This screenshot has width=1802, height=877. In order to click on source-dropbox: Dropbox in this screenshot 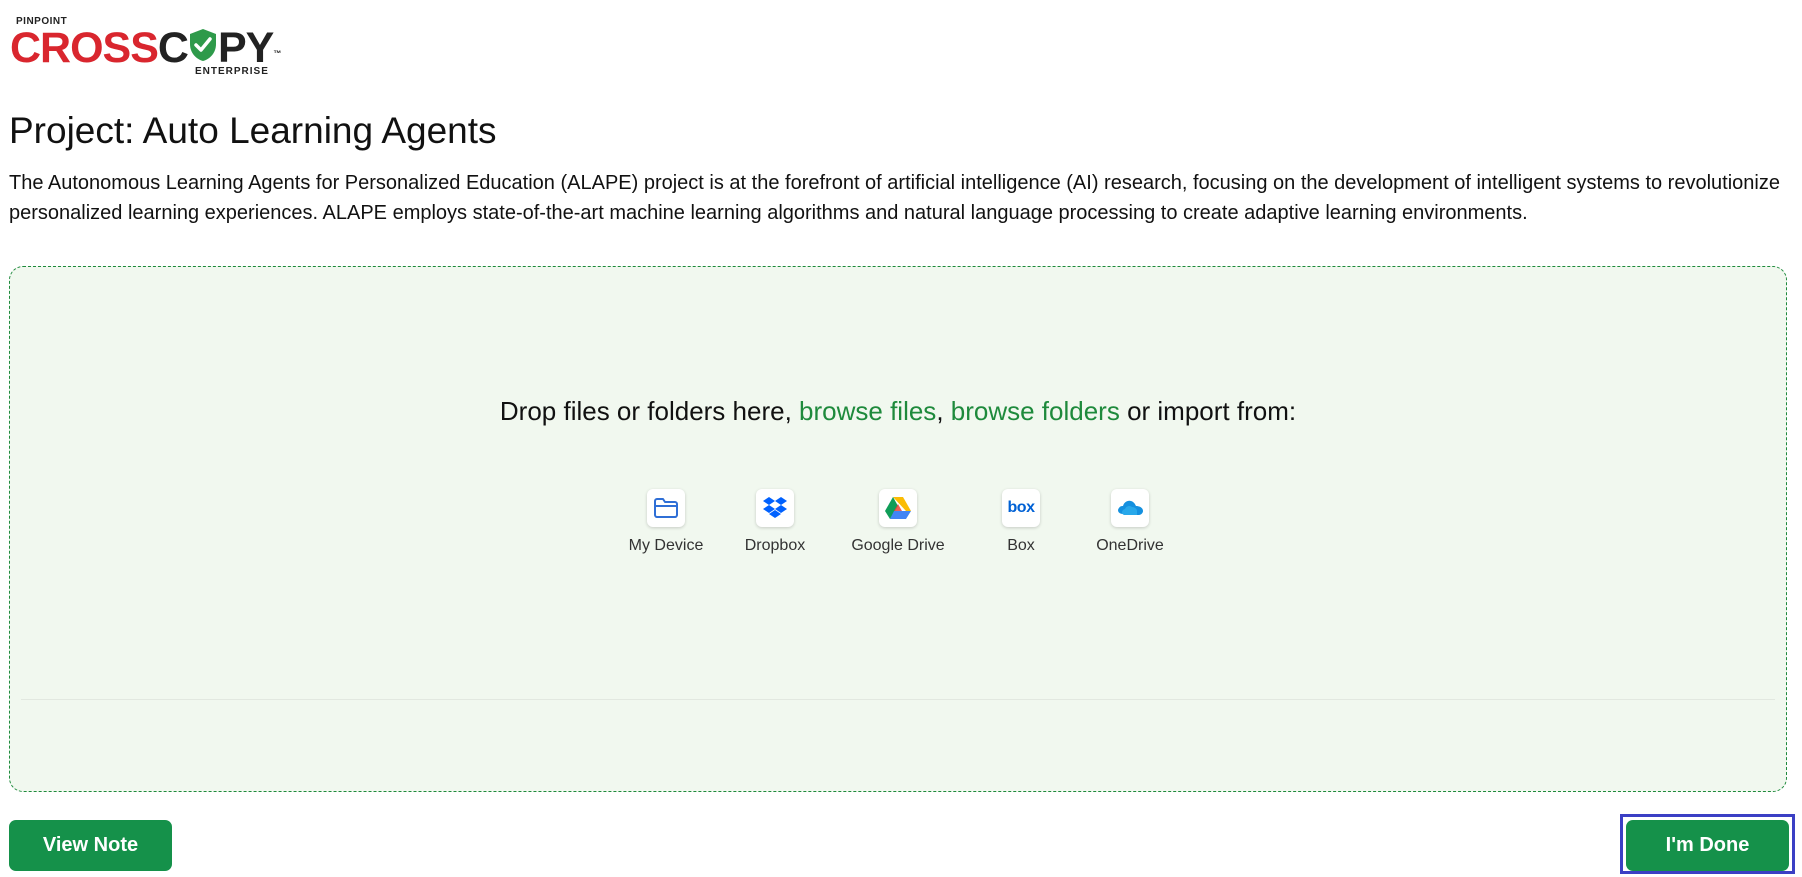, I will do `click(775, 522)`.